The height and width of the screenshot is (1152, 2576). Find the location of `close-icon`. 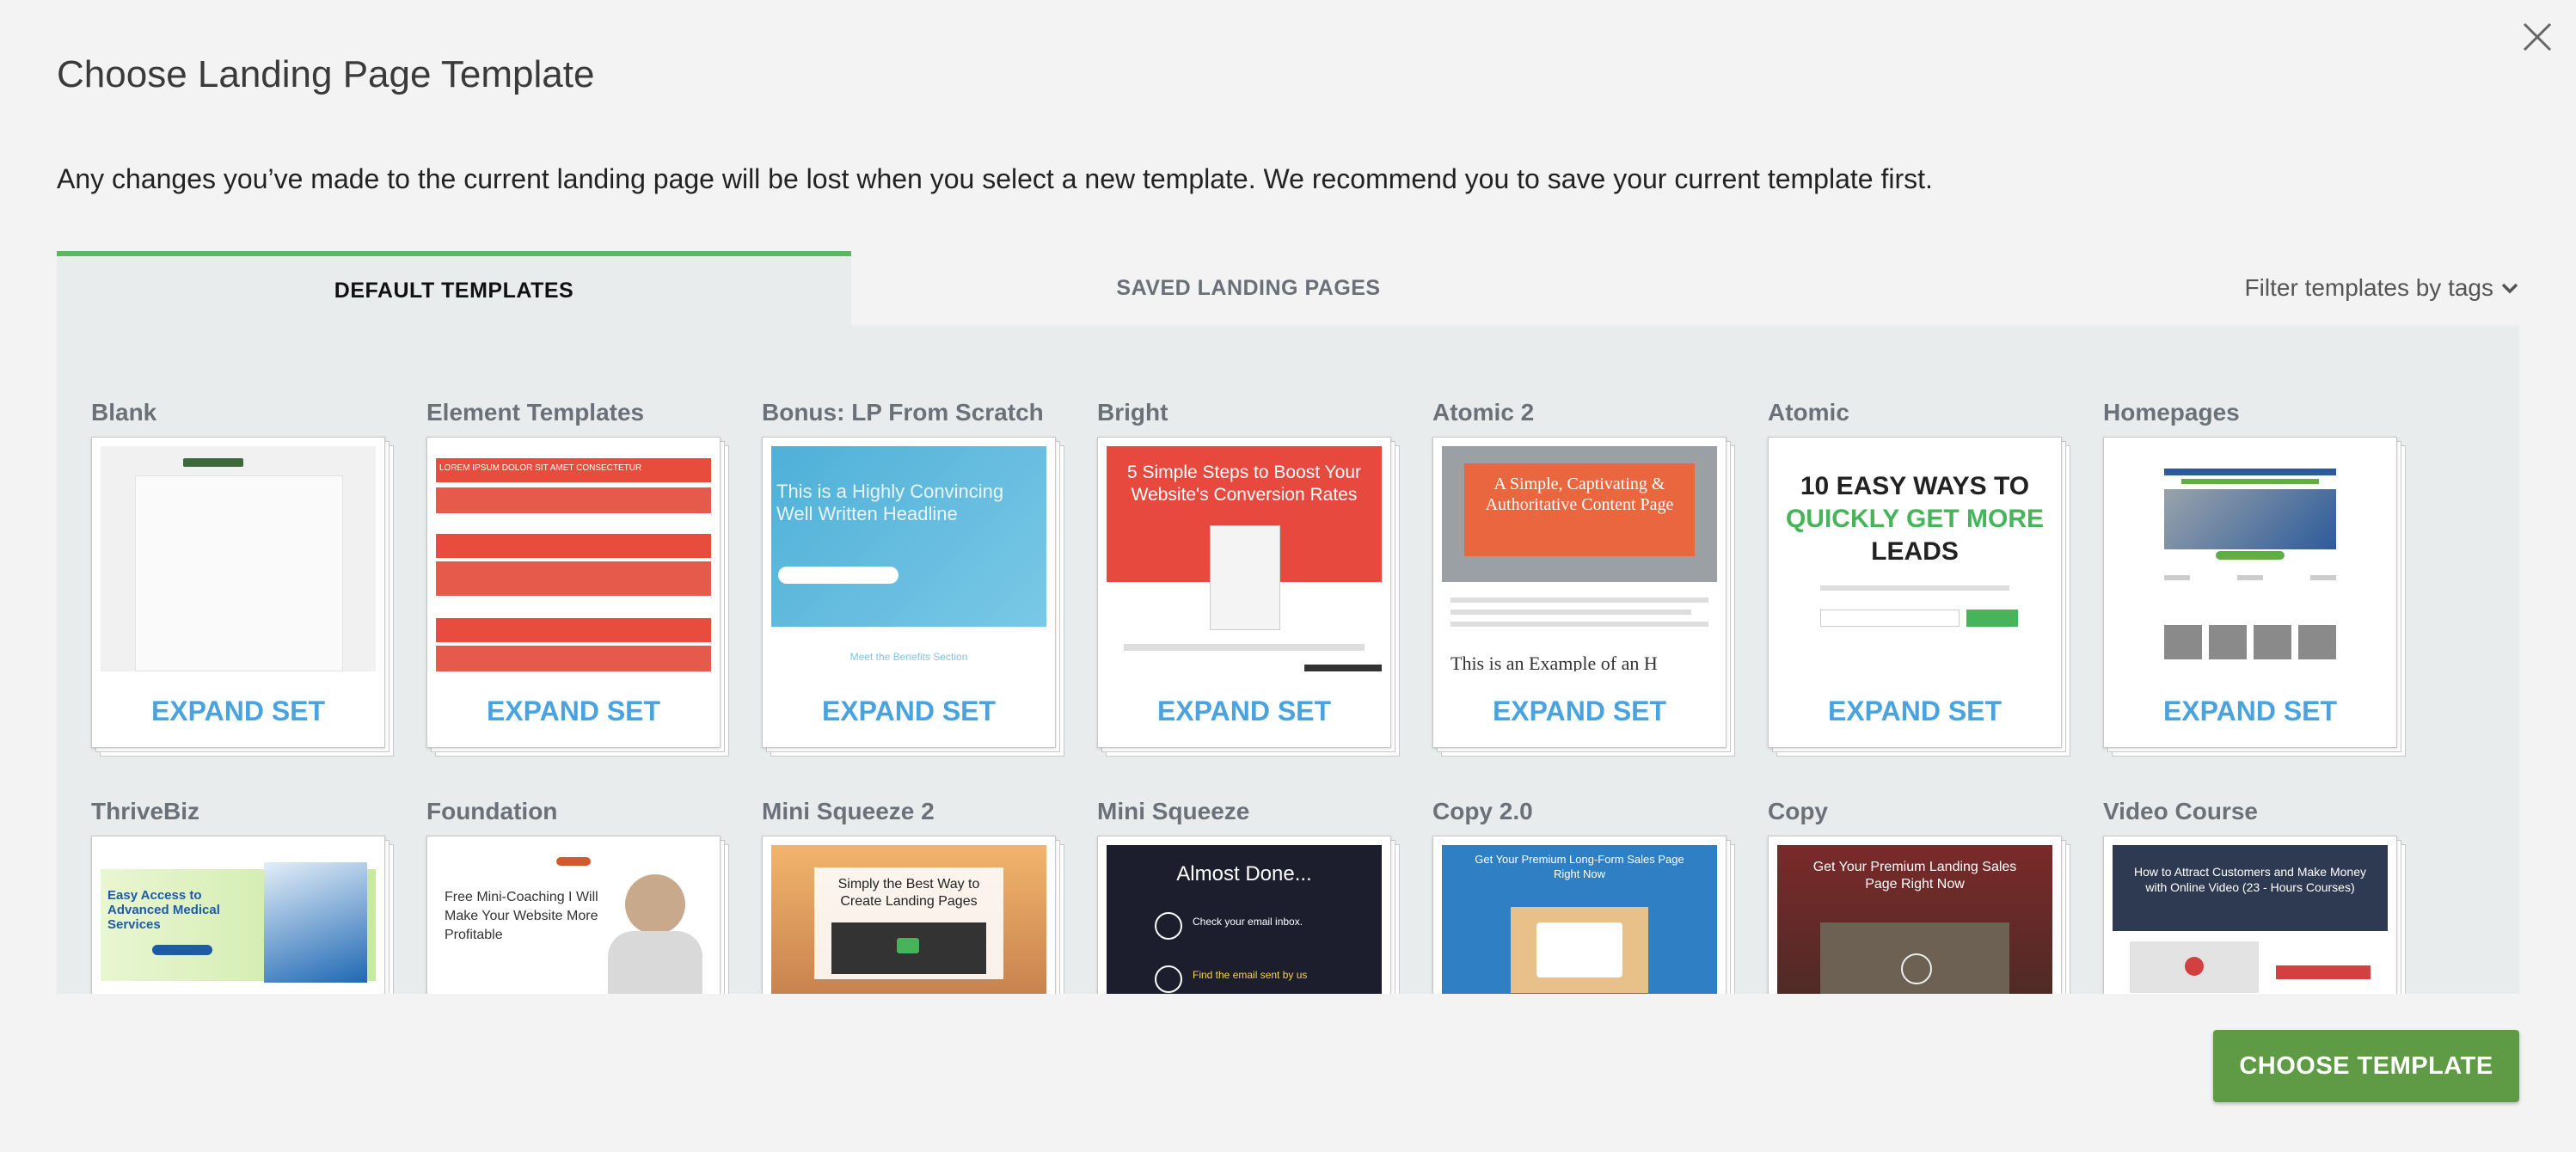

close-icon is located at coordinates (2537, 37).